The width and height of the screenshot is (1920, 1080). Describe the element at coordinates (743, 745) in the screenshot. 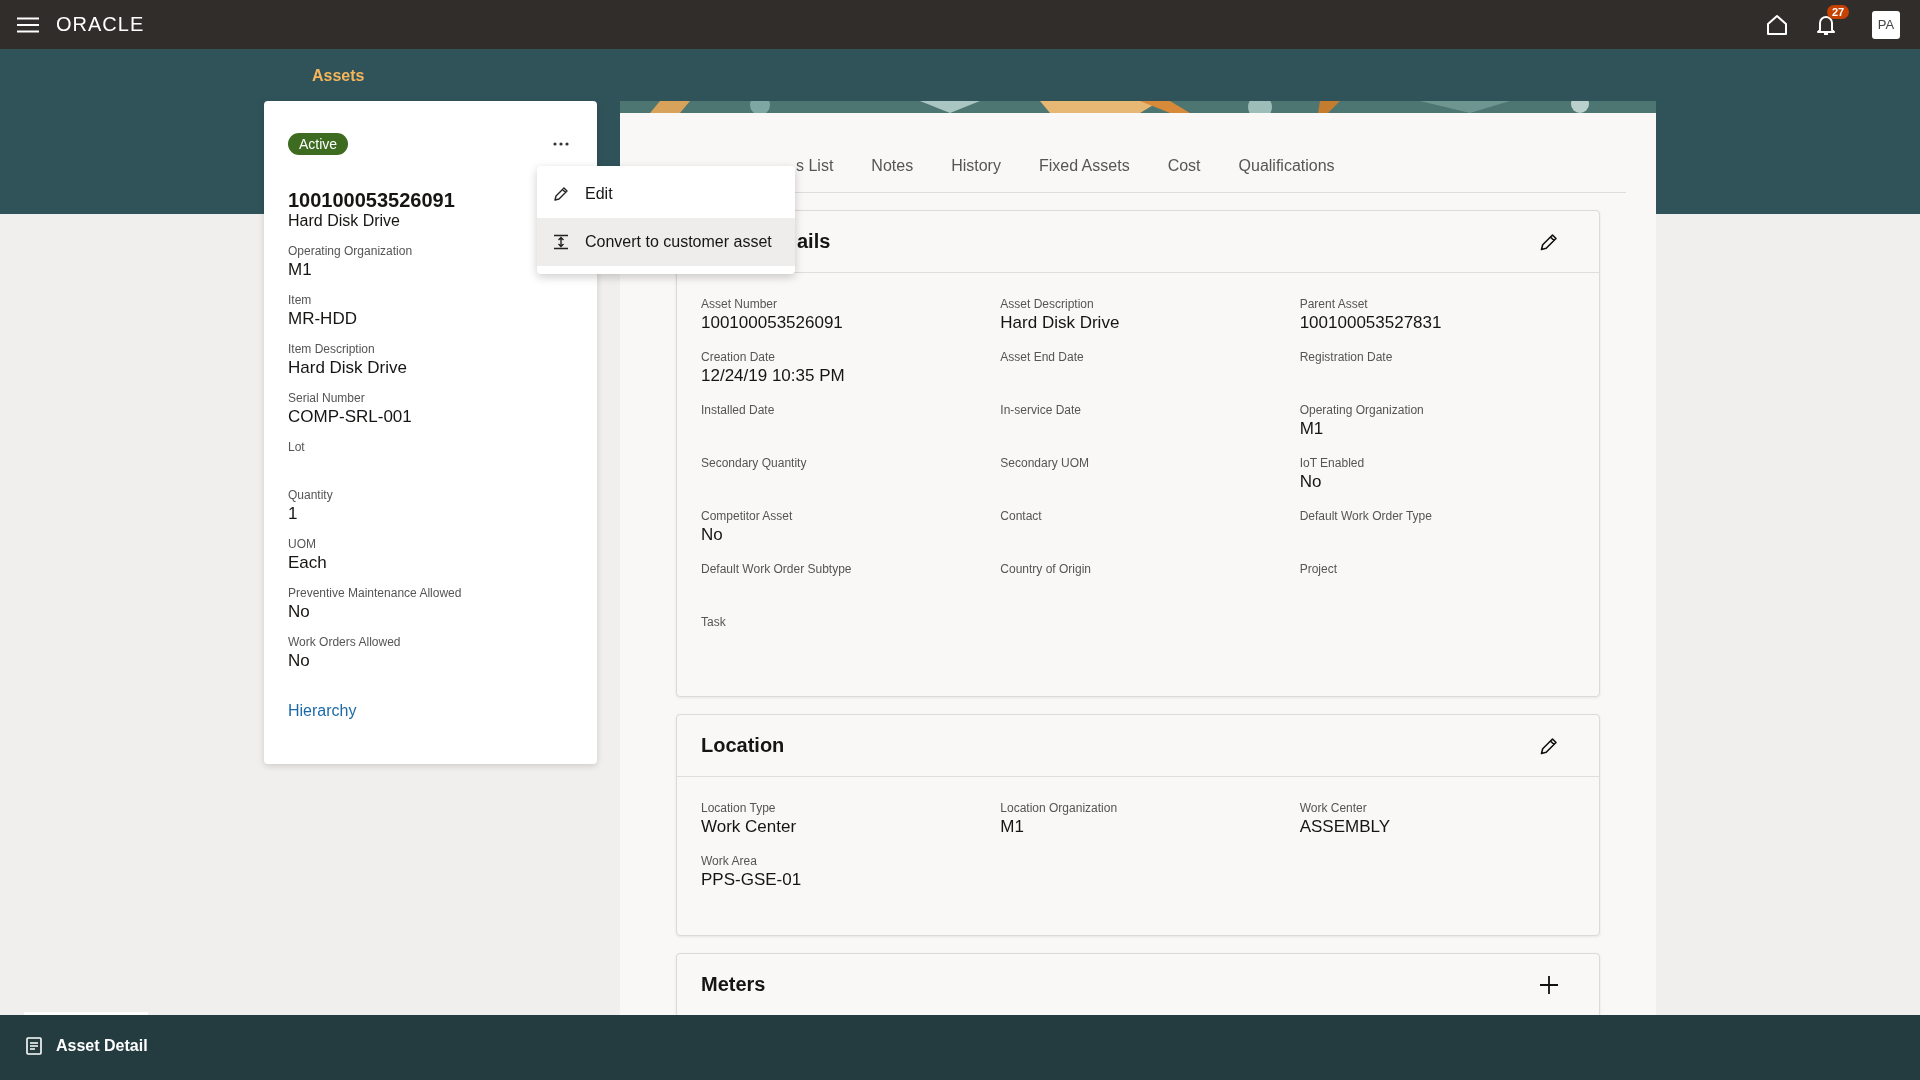

I see `section-title: Location` at that location.